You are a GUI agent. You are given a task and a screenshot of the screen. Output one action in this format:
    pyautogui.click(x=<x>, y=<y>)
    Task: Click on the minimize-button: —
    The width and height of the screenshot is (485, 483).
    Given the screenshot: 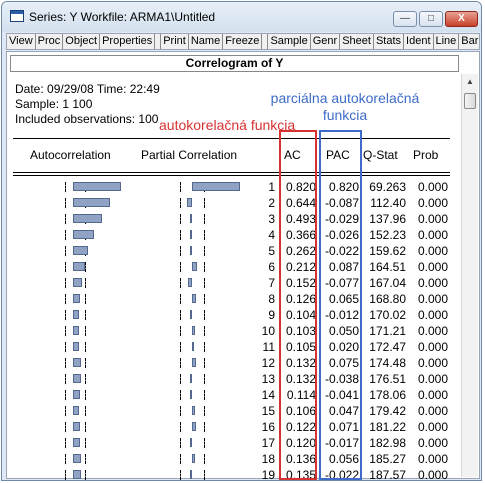 What is the action you would take?
    pyautogui.click(x=405, y=19)
    